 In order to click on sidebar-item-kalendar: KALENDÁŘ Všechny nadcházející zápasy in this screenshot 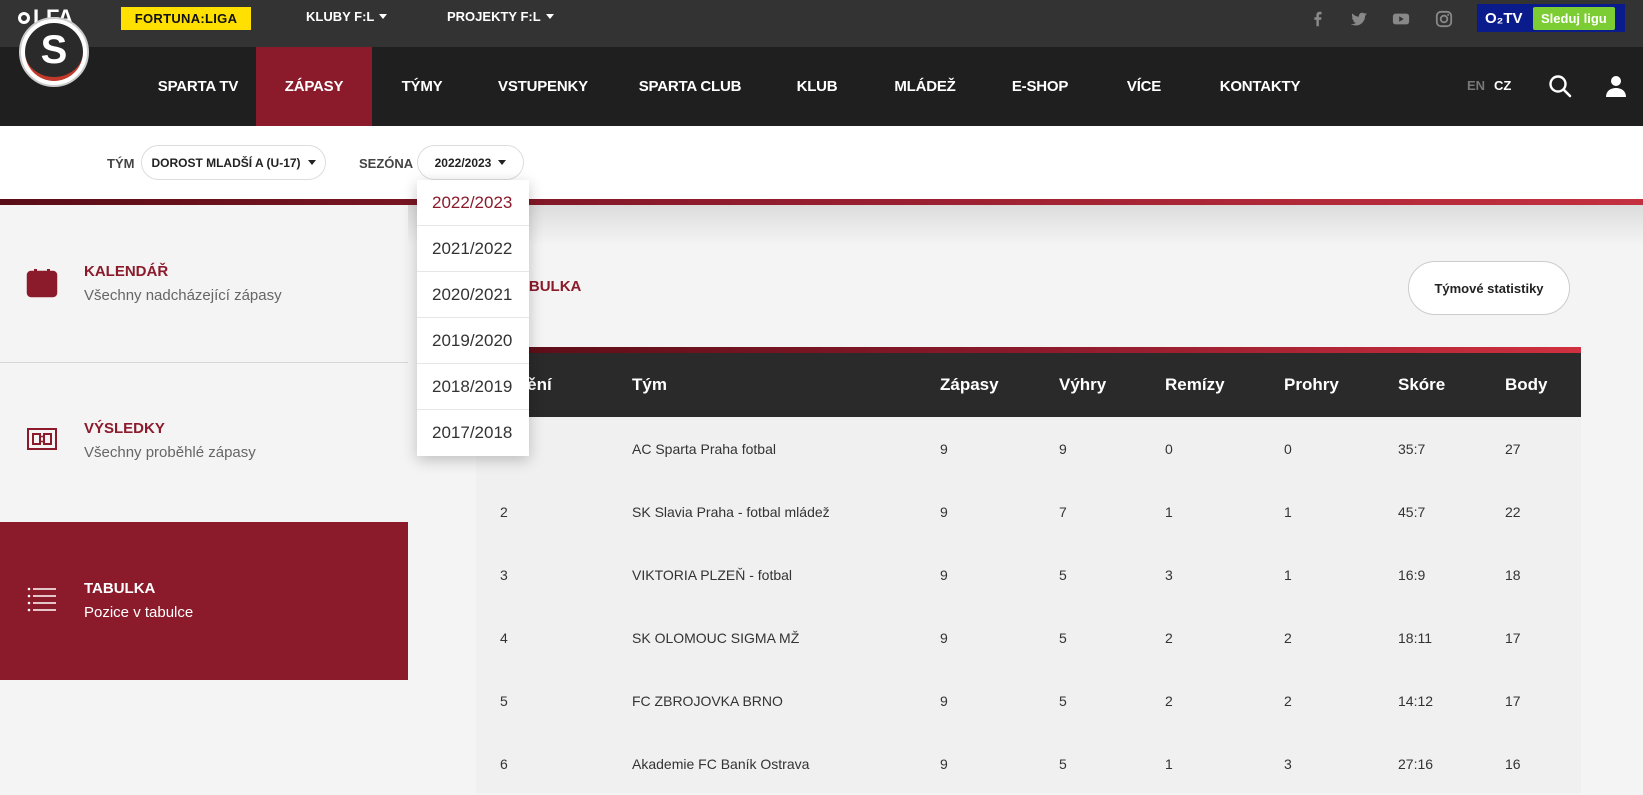, I will do `click(204, 283)`.